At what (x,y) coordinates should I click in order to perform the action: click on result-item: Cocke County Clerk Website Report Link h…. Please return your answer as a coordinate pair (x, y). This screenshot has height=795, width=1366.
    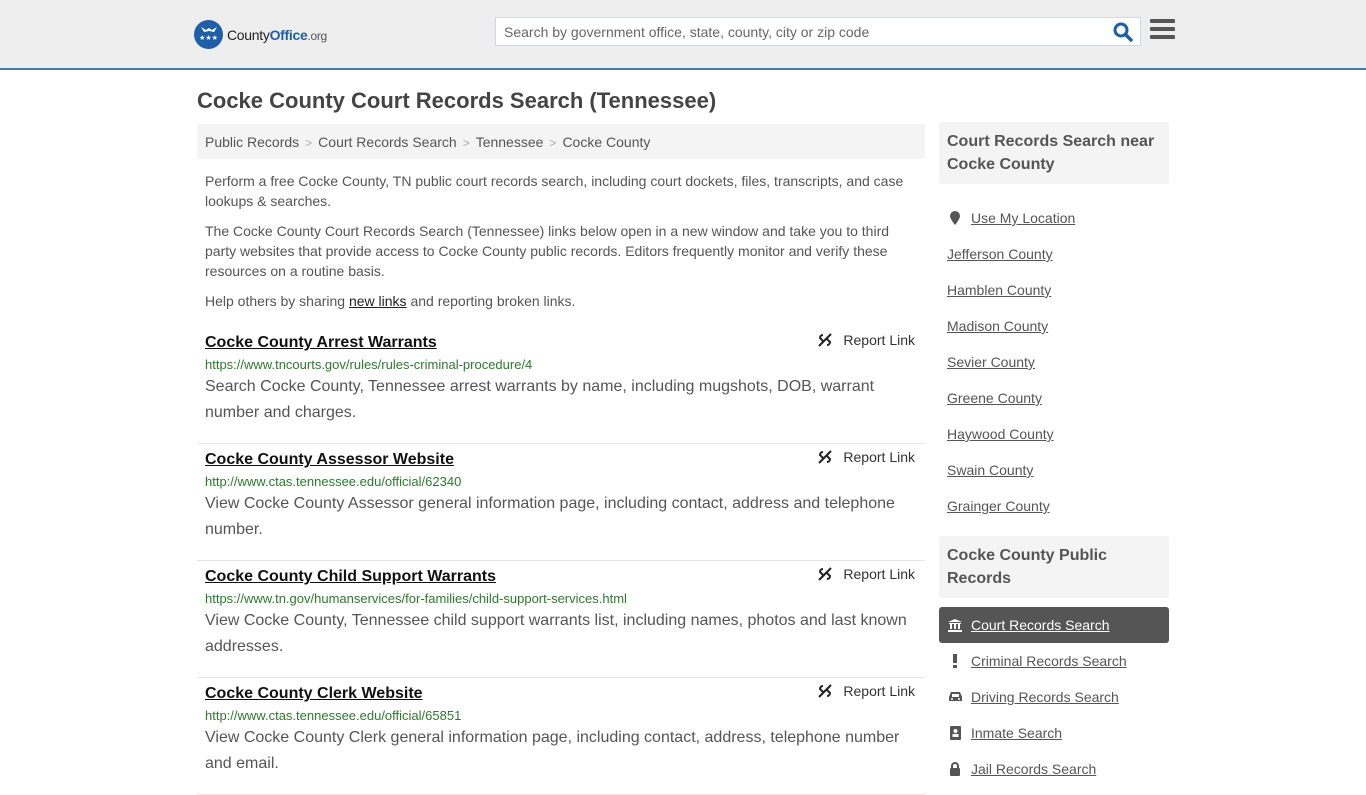
    Looking at the image, I should click on (561, 736).